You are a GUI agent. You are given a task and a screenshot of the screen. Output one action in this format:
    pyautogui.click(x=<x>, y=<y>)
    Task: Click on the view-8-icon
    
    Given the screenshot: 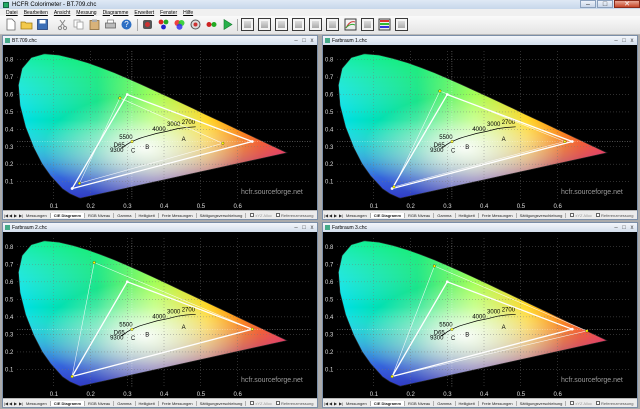 What is the action you would take?
    pyautogui.click(x=401, y=24)
    